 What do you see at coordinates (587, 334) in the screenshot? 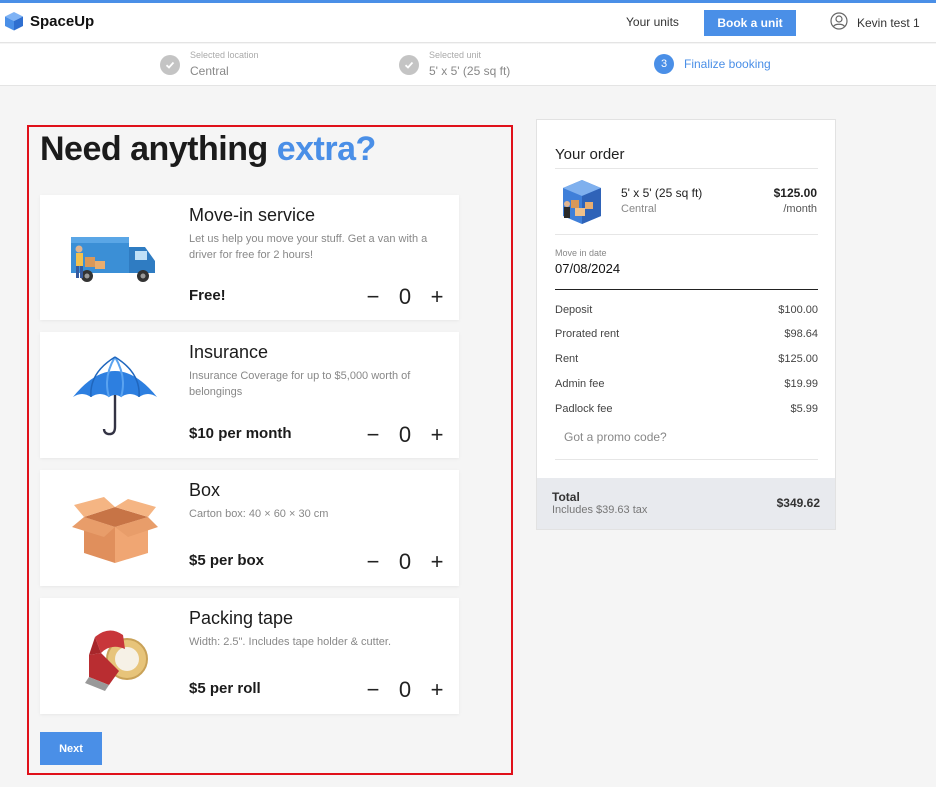
I see `fee-label: Prorated rent` at bounding box center [587, 334].